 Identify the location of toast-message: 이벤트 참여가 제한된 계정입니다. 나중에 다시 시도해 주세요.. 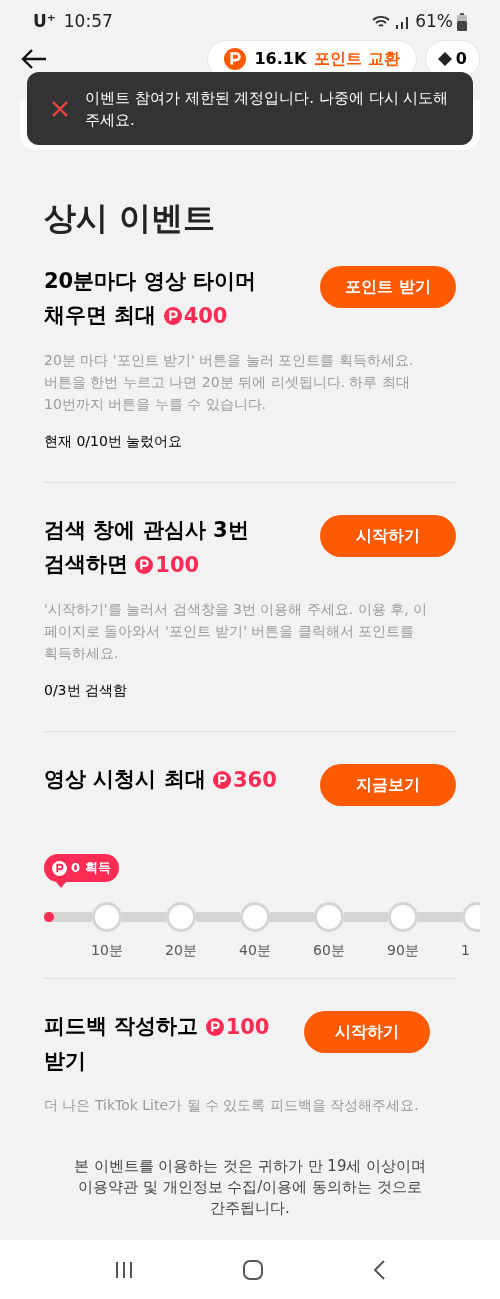
(267, 109).